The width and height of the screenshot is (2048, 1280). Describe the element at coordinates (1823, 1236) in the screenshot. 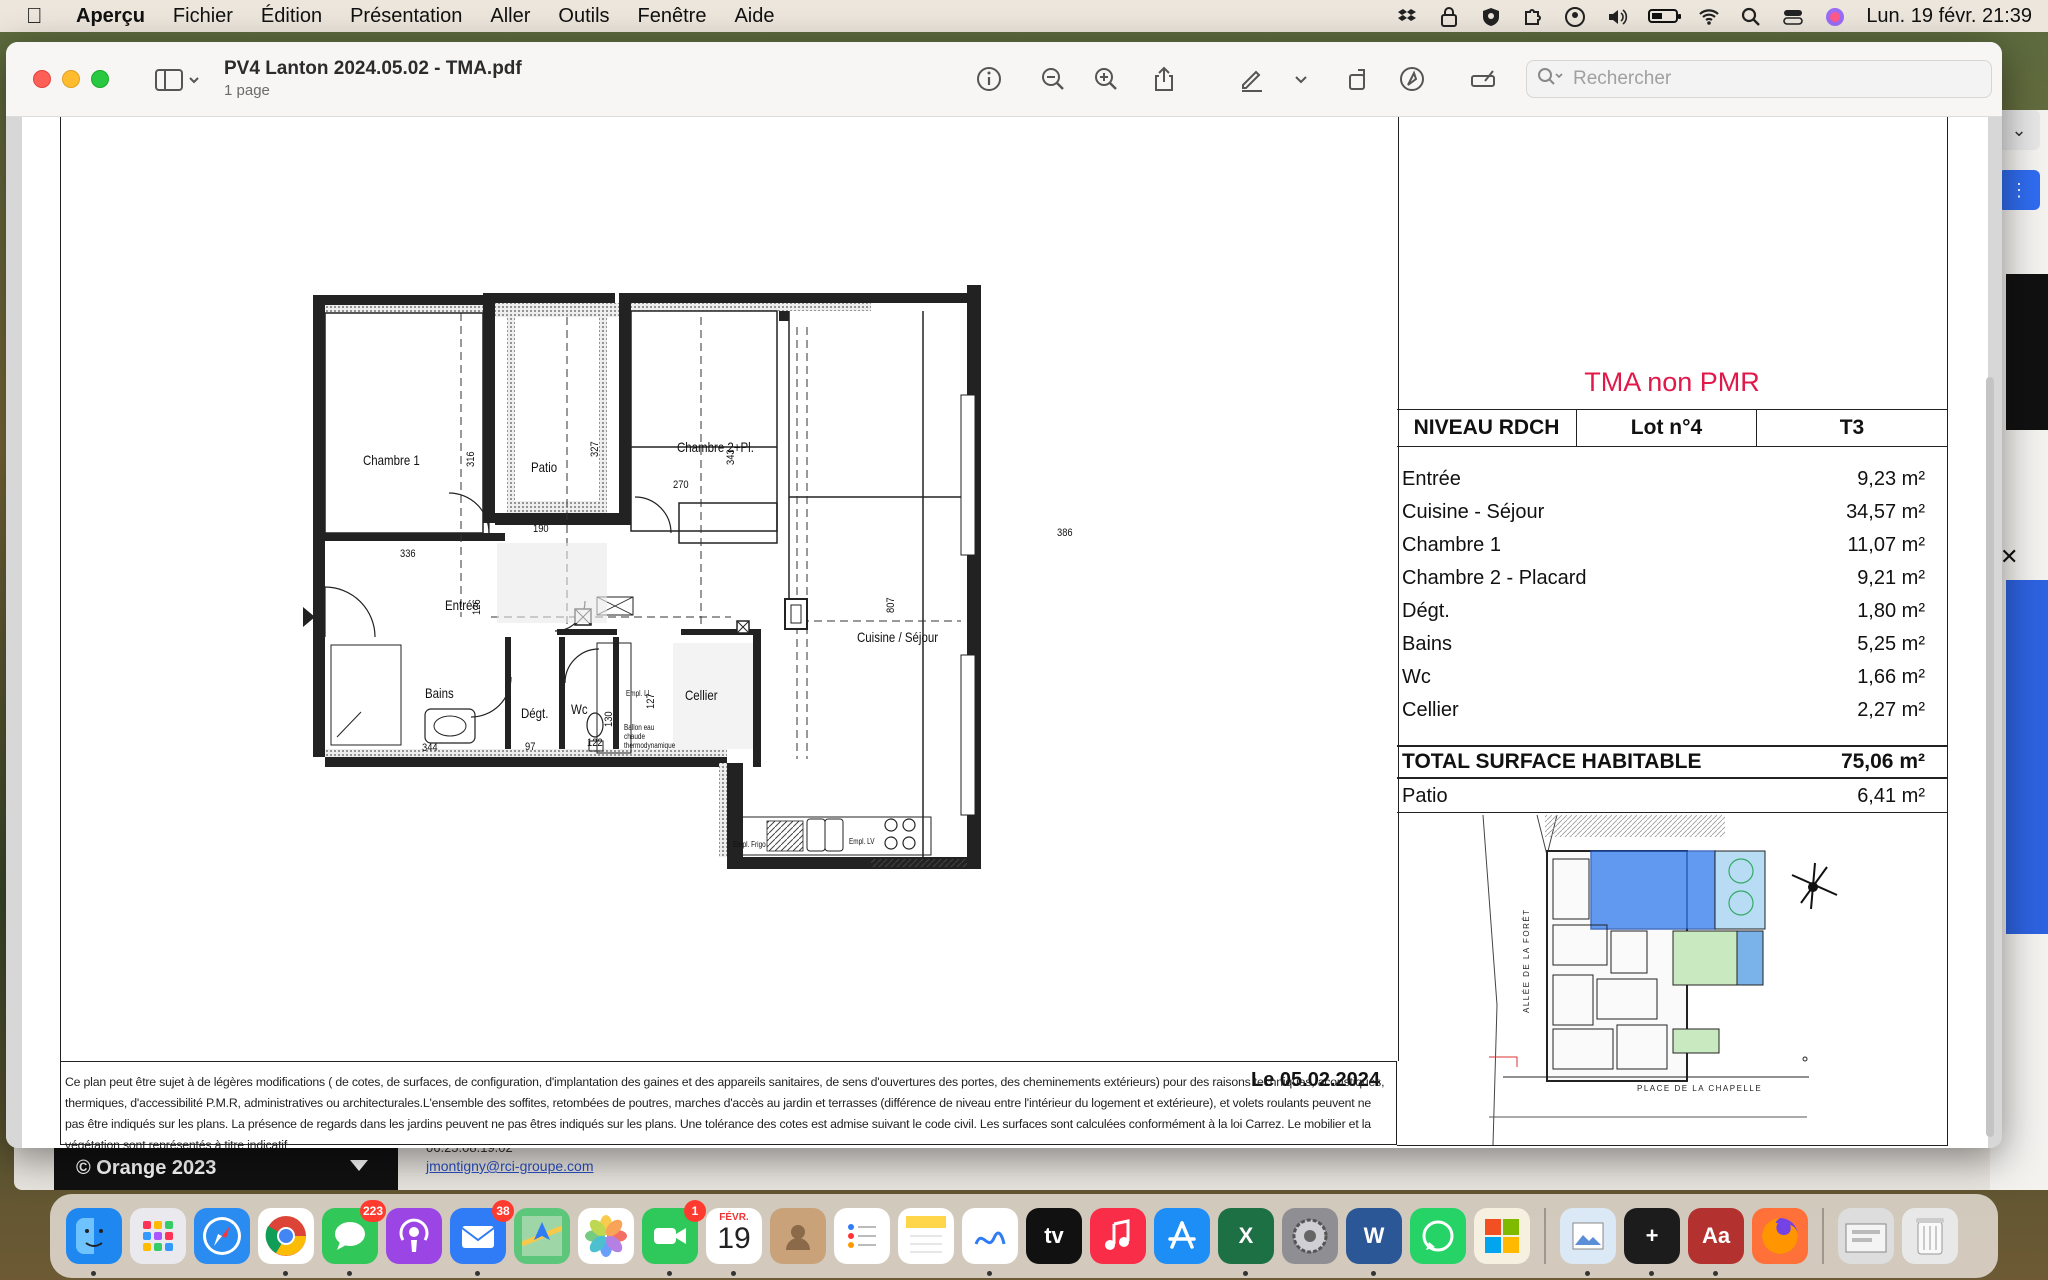

I see `dock-separator` at that location.